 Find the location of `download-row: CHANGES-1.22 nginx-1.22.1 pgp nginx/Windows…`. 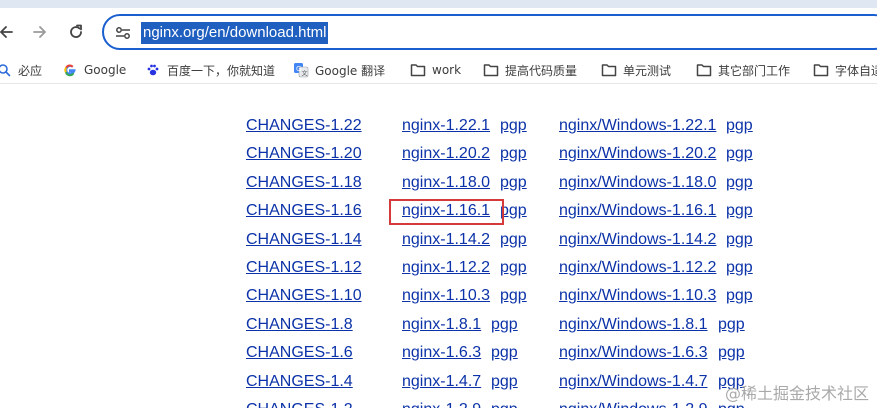

download-row: CHANGES-1.22 nginx-1.22.1 pgp nginx/Windows… is located at coordinates (438, 126).